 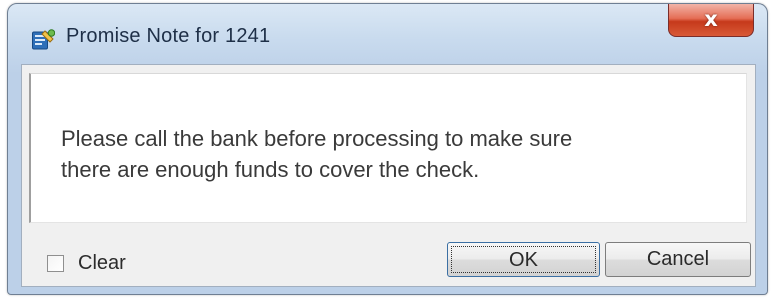 I want to click on ok-button-label: OK, so click(x=523, y=259).